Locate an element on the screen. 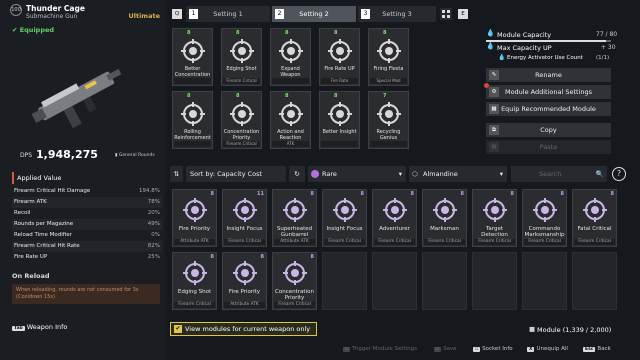 This screenshot has height=360, width=640. module-name: Better Concentration is located at coordinates (192, 72).